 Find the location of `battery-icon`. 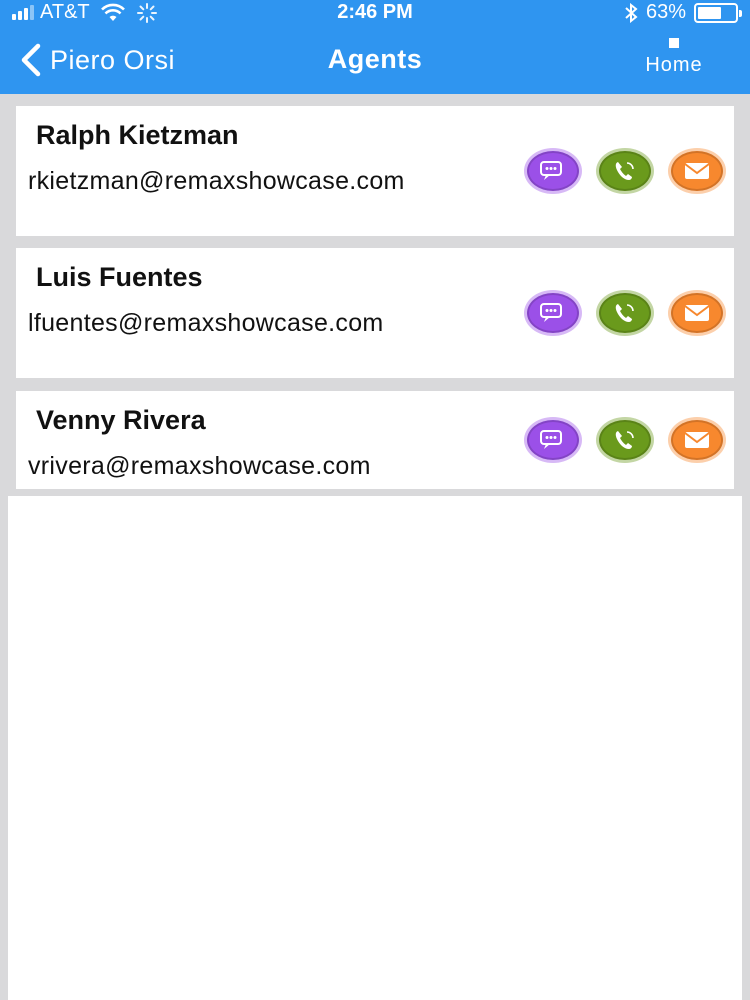

battery-icon is located at coordinates (718, 12).